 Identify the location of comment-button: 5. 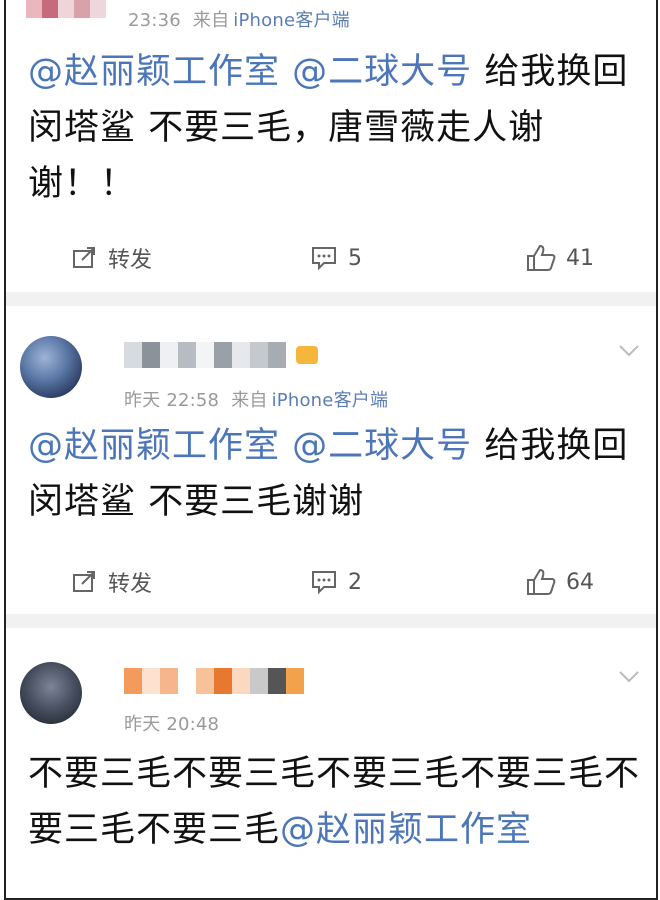
(336, 258).